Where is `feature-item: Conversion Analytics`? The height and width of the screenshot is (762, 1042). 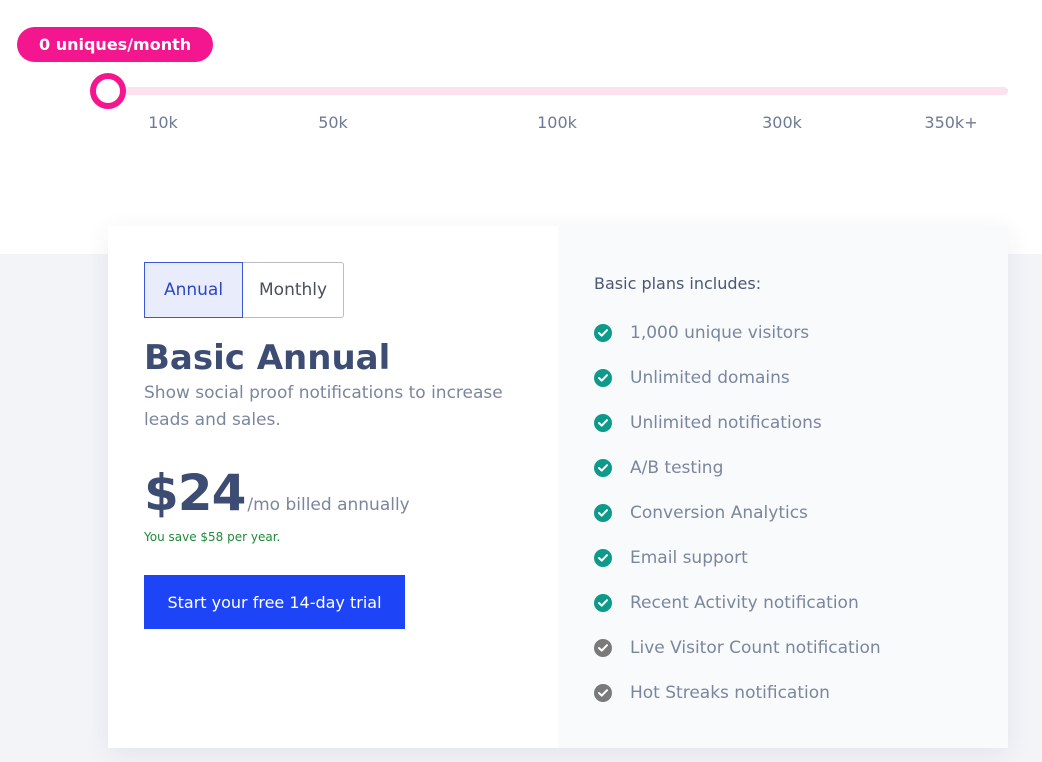 feature-item: Conversion Analytics is located at coordinates (737, 512).